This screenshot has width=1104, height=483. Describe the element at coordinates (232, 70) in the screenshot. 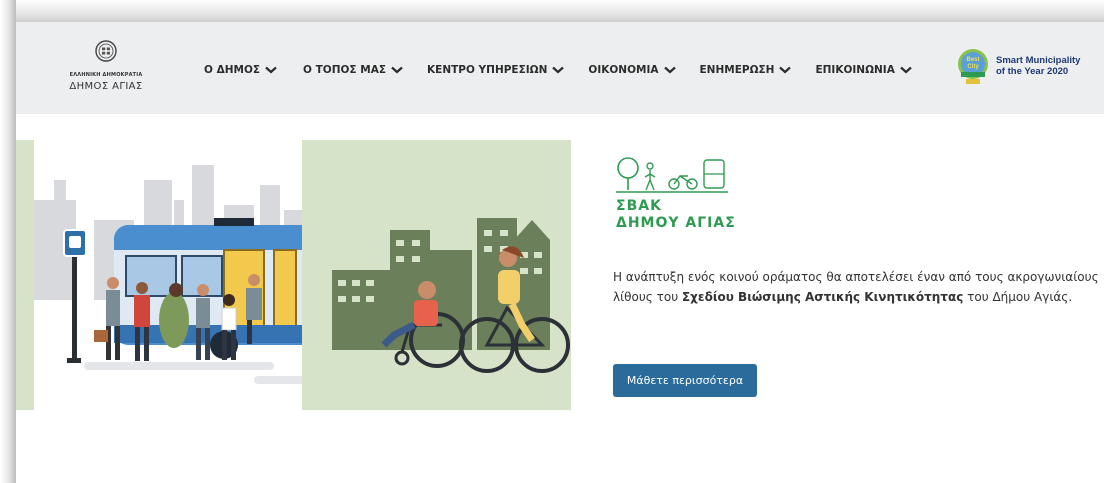

I see `nav-item-label: Ο ΔΗΜΟΣ` at that location.